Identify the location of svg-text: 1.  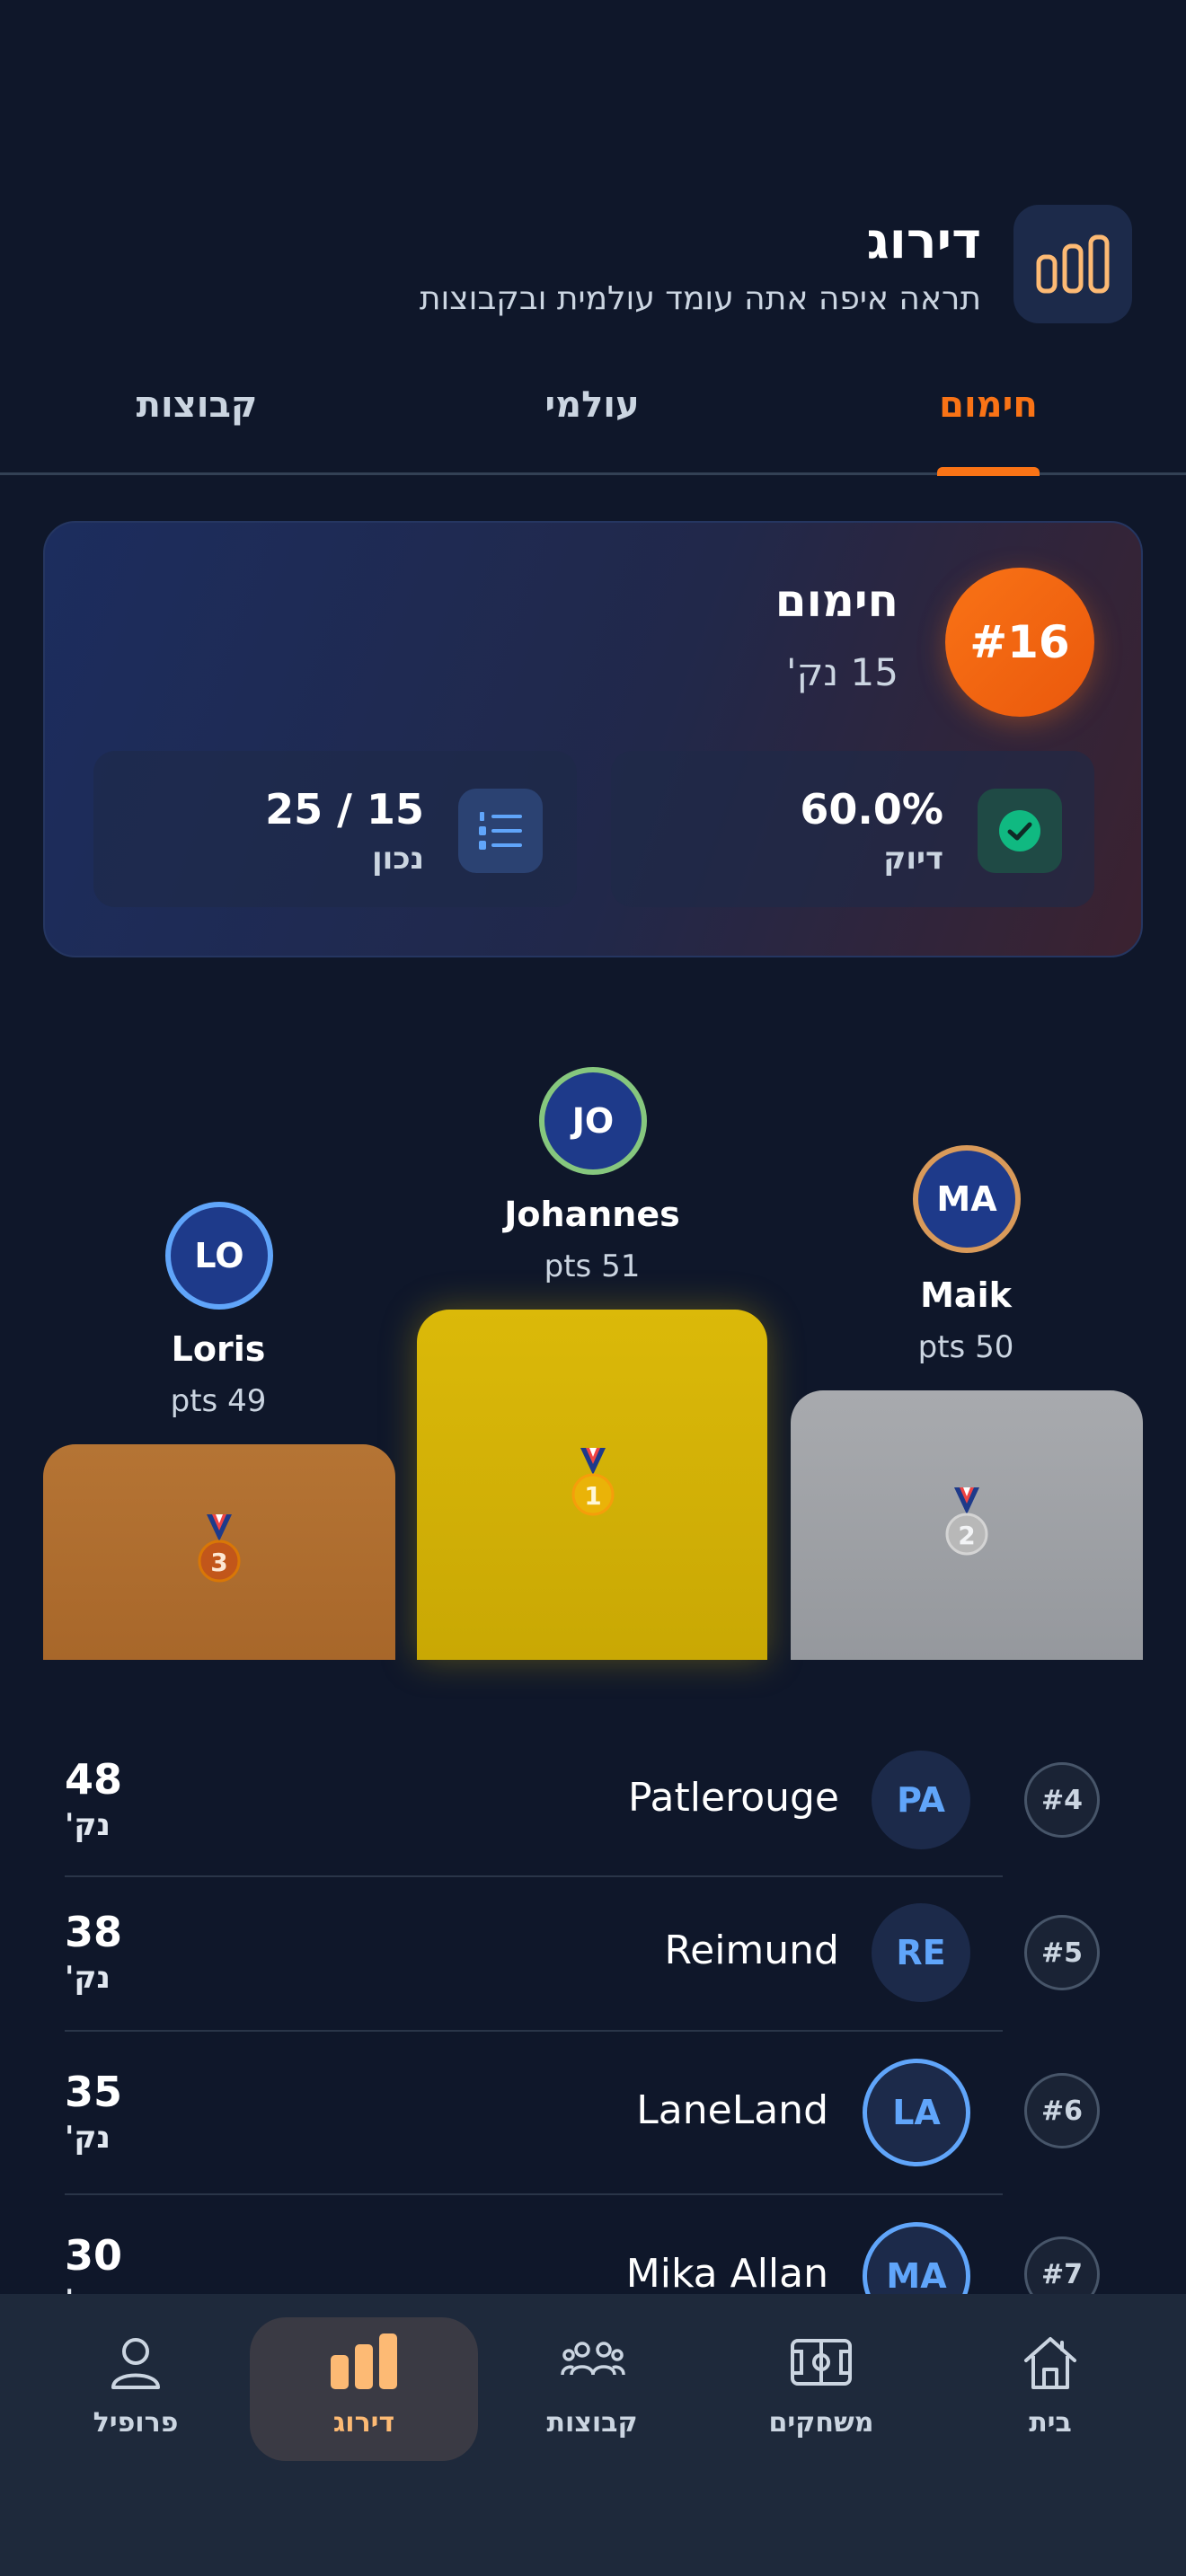
(592, 1496).